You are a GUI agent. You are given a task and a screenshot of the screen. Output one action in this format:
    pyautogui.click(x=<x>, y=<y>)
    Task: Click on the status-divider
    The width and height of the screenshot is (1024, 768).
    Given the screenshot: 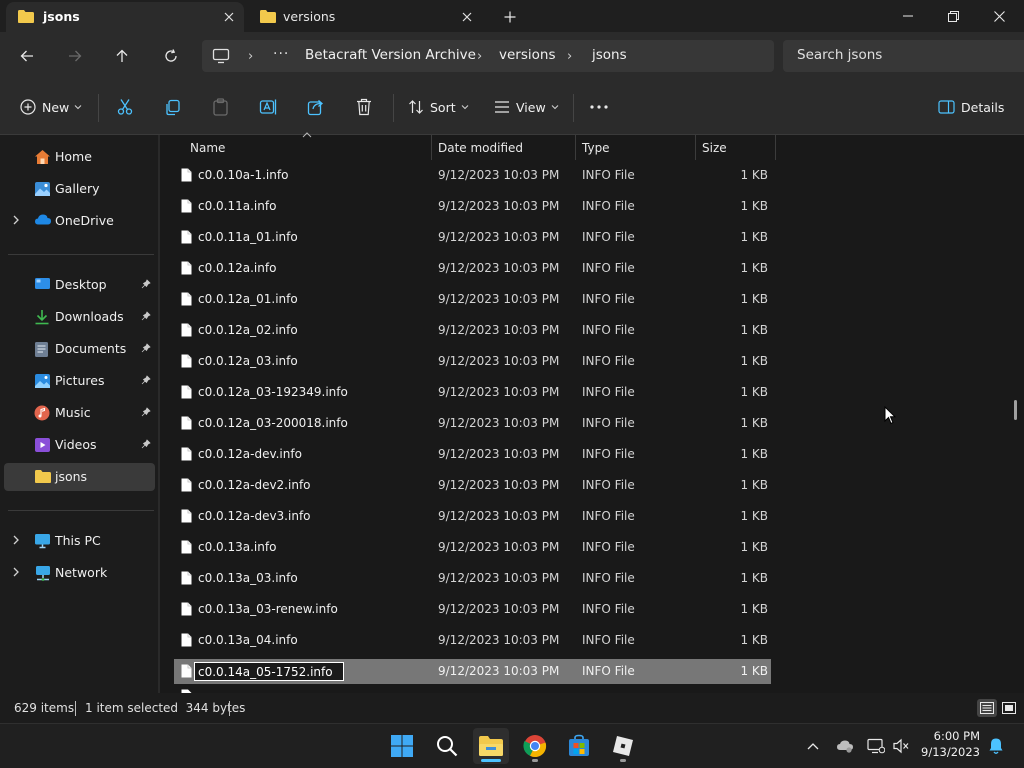 What is the action you would take?
    pyautogui.click(x=75, y=708)
    